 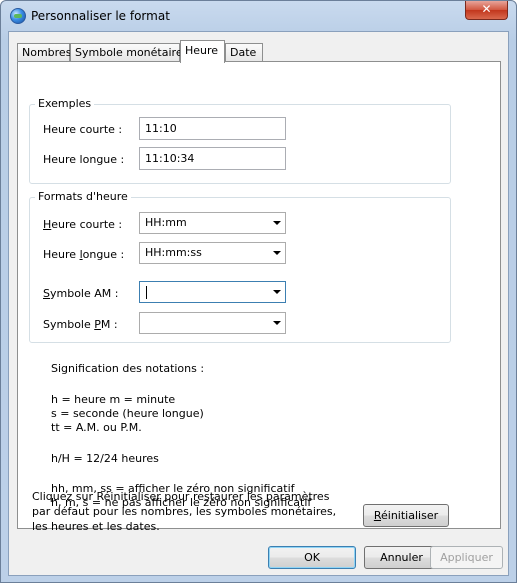 What do you see at coordinates (212, 323) in the screenshot?
I see `pm-symbol-combo` at bounding box center [212, 323].